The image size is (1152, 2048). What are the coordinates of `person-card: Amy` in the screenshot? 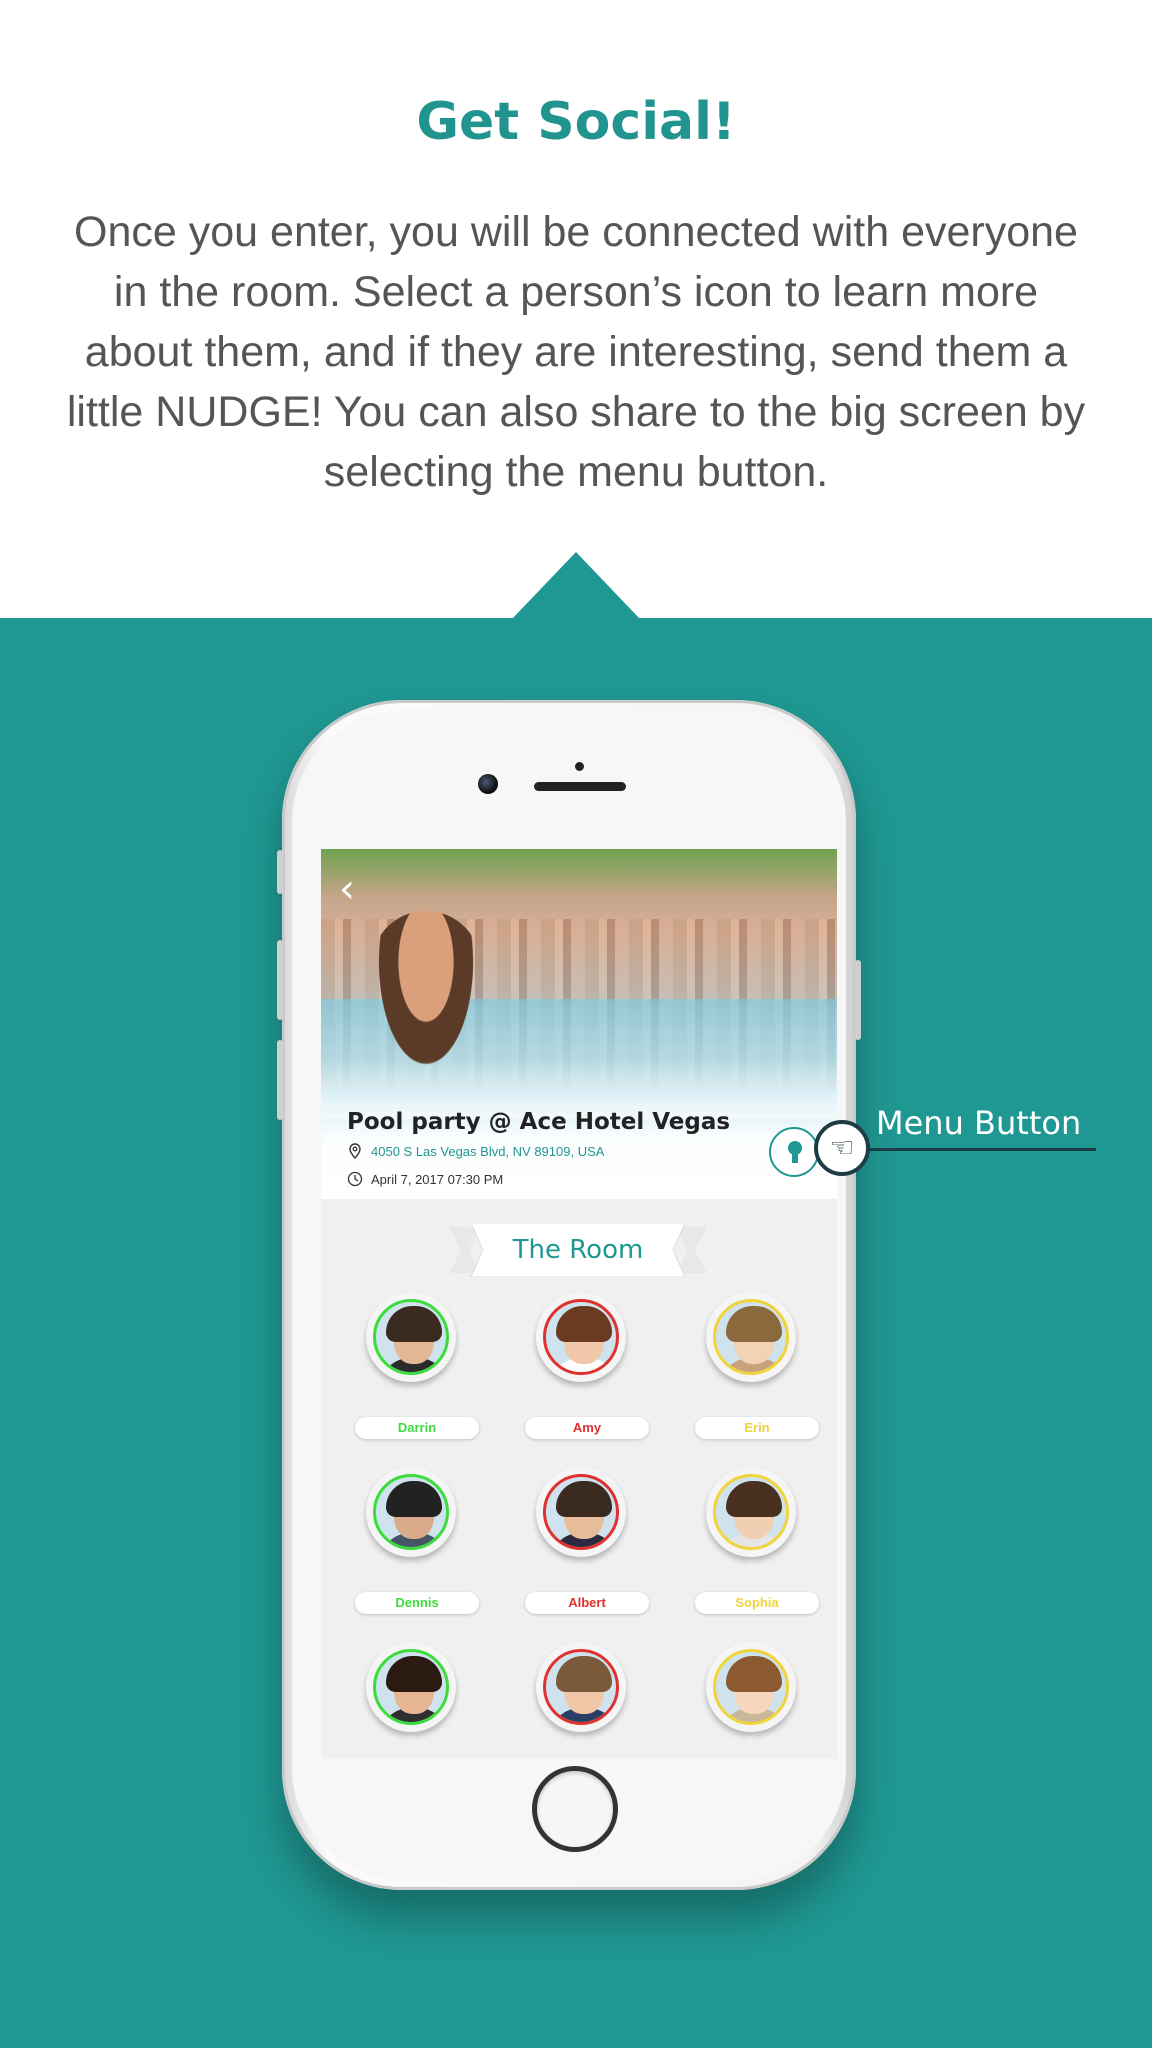 It's located at (580, 1374).